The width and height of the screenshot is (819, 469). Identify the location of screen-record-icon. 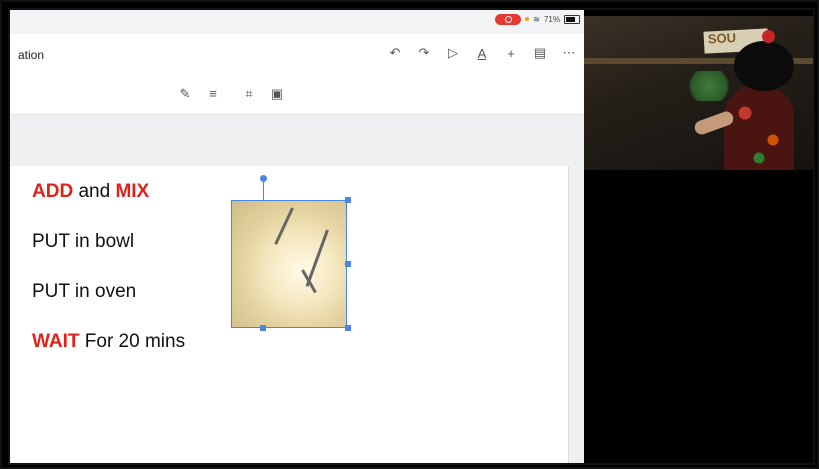
(508, 19).